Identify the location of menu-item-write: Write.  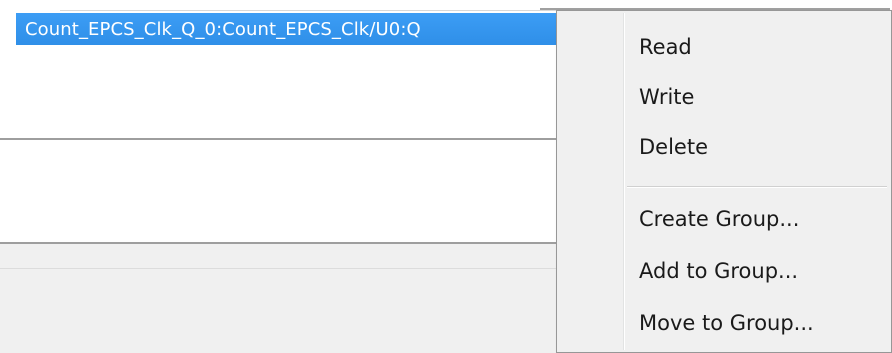
(724, 97).